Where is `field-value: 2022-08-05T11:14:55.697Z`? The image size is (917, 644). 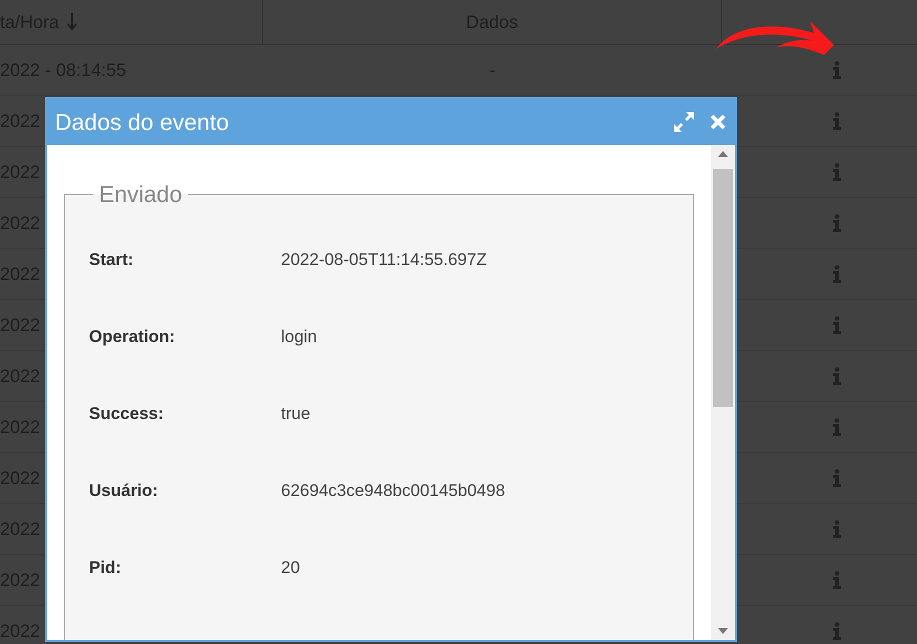
field-value: 2022-08-05T11:14:55.697Z is located at coordinates (384, 260).